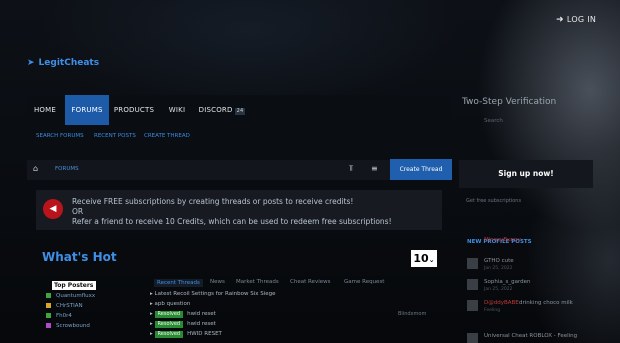 The width and height of the screenshot is (620, 343). I want to click on whats-hot-title: What's Hot, so click(79, 257).